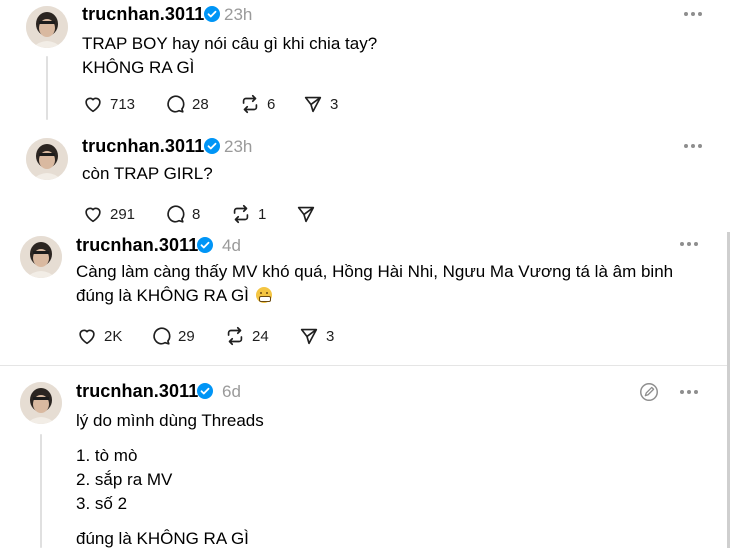 The height and width of the screenshot is (548, 730). I want to click on post-time: 4d, so click(231, 245).